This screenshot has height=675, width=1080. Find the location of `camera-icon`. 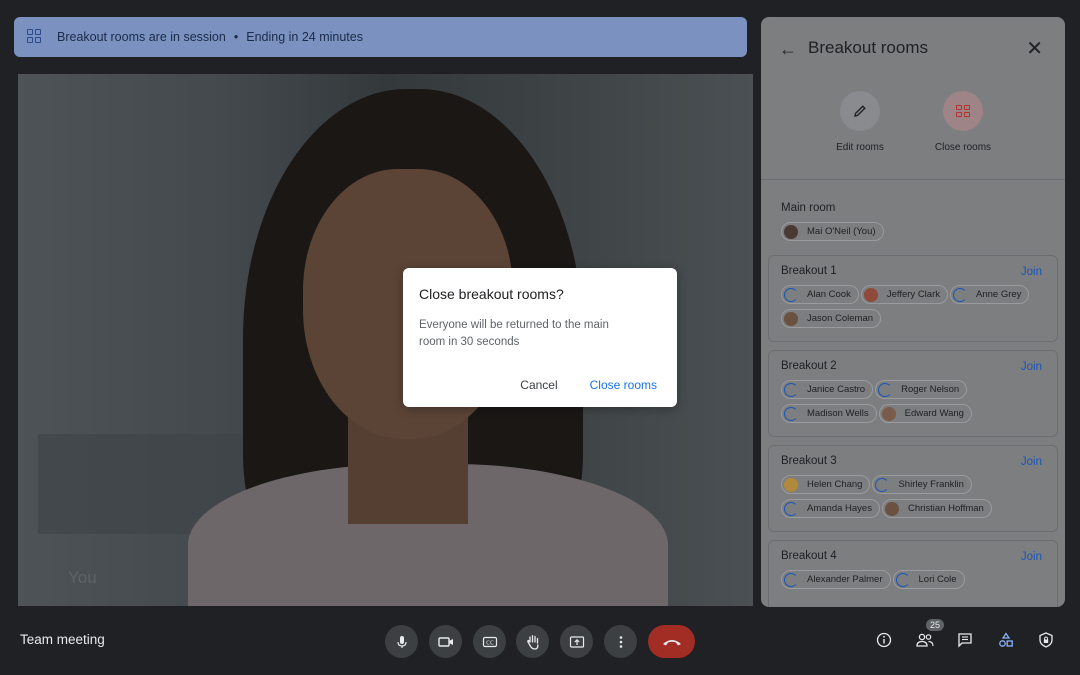

camera-icon is located at coordinates (445, 641).